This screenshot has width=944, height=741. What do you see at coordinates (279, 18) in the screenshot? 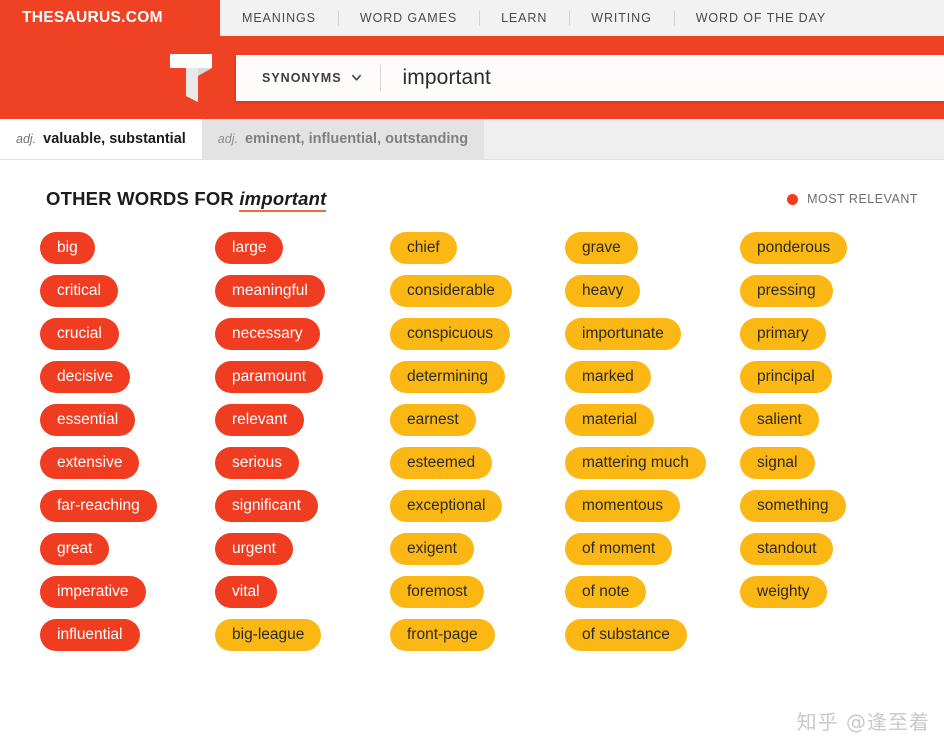
I see `nav-link-meanings: MEANINGS` at bounding box center [279, 18].